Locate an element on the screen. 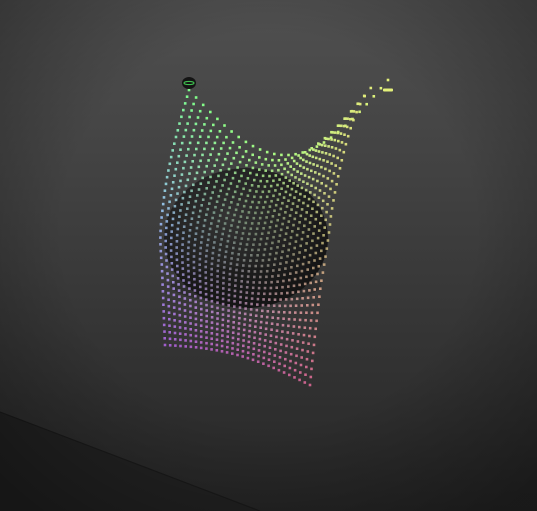 The height and width of the screenshot is (511, 537). right-pin-handle is located at coordinates (388, 90).